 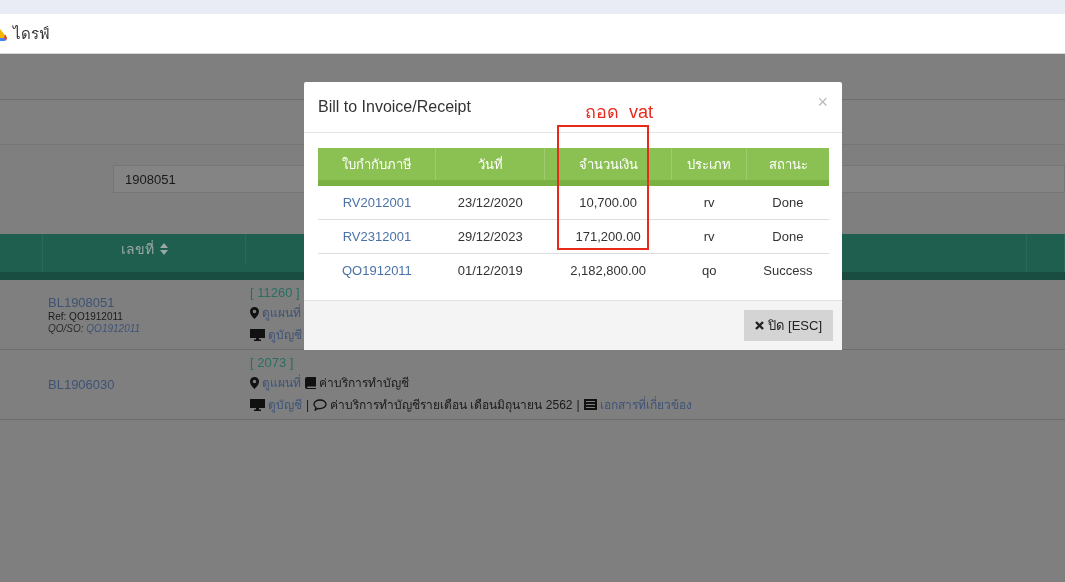 What do you see at coordinates (31, 33) in the screenshot?
I see `bookmark-link: ไดรฟ์` at bounding box center [31, 33].